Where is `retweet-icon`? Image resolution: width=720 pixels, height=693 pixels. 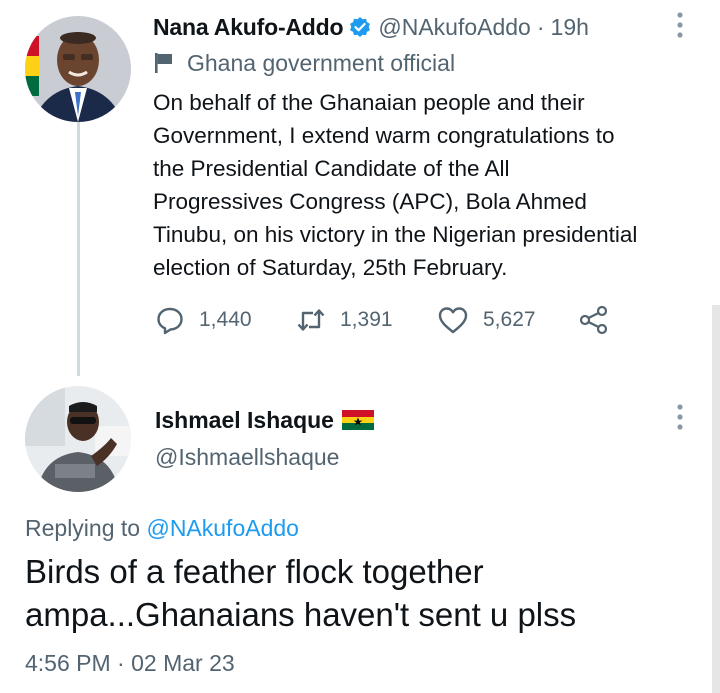 retweet-icon is located at coordinates (311, 320).